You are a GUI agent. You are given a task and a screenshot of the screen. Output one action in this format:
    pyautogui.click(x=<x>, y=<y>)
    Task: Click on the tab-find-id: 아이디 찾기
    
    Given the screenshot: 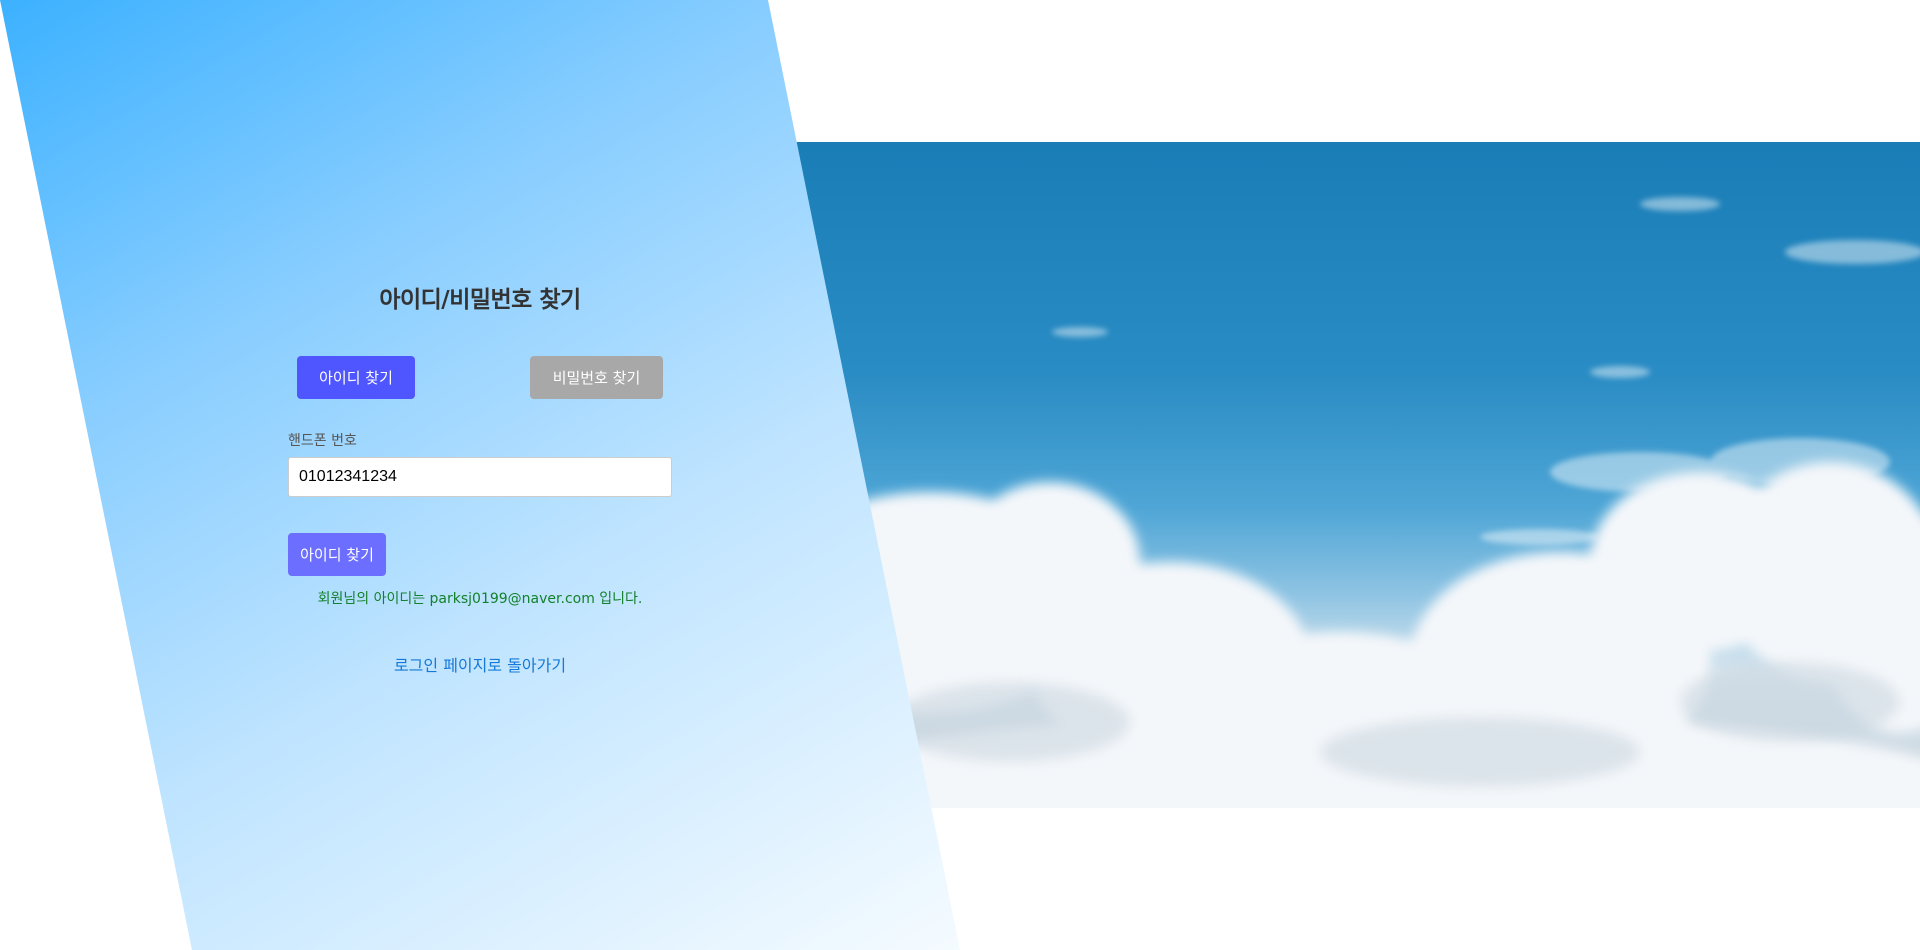 What is the action you would take?
    pyautogui.click(x=356, y=377)
    